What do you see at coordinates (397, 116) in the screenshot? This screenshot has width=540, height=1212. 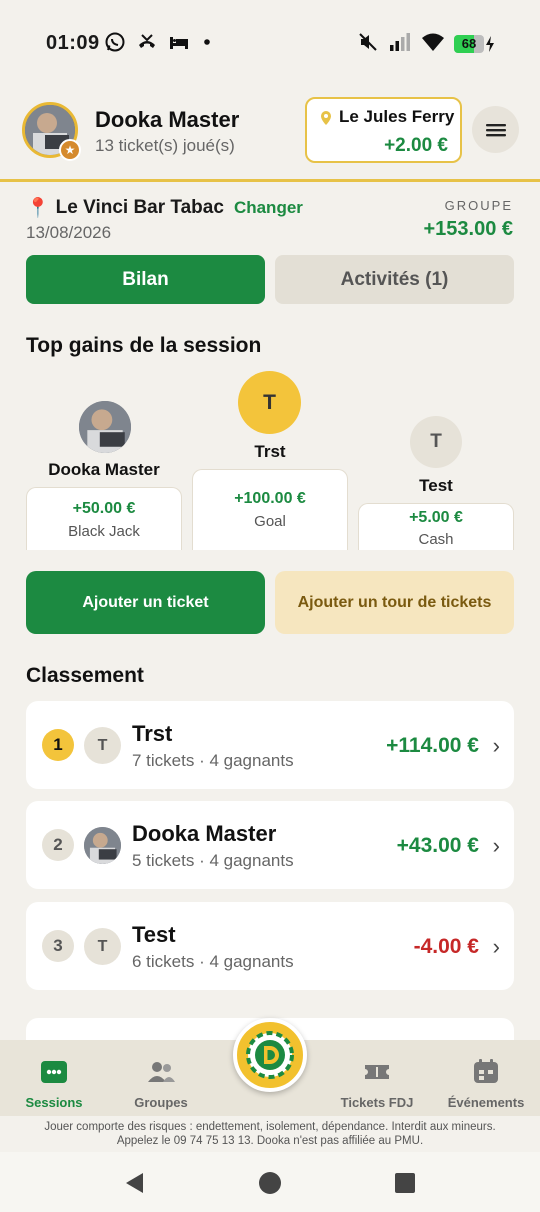 I see `venue-name: Le Jules Ferry` at bounding box center [397, 116].